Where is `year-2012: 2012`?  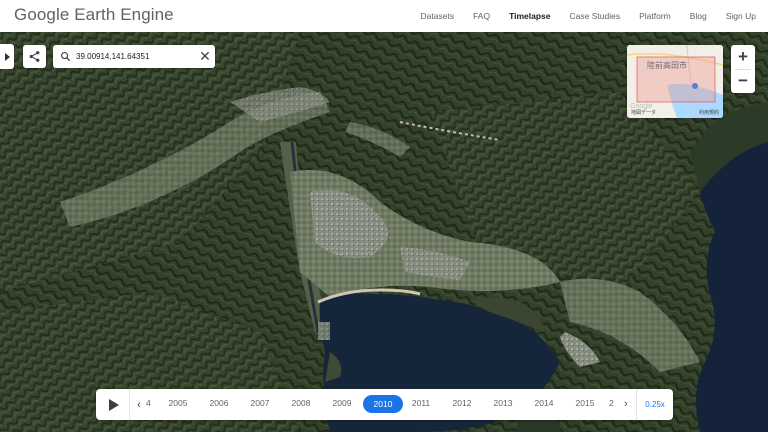
year-2012: 2012 is located at coordinates (462, 403).